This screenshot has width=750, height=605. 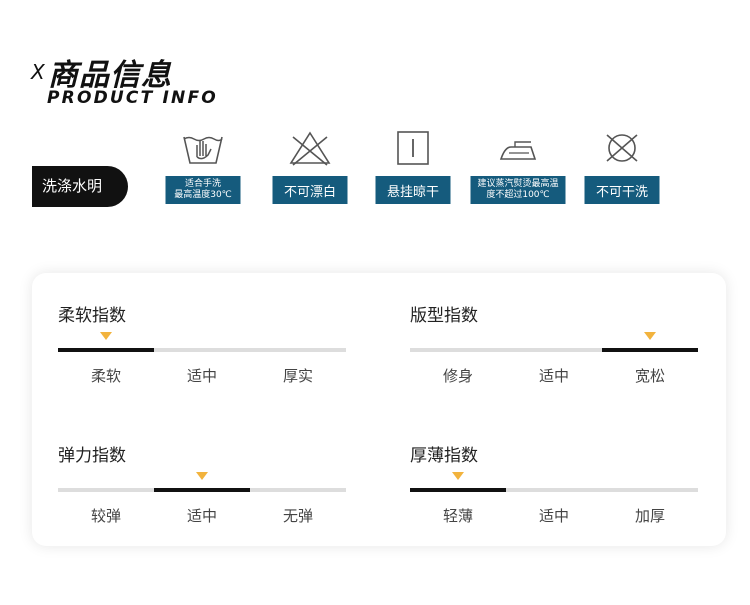 I want to click on thickness-index: 厚薄指数 轻薄 适中 加厚, so click(x=554, y=496).